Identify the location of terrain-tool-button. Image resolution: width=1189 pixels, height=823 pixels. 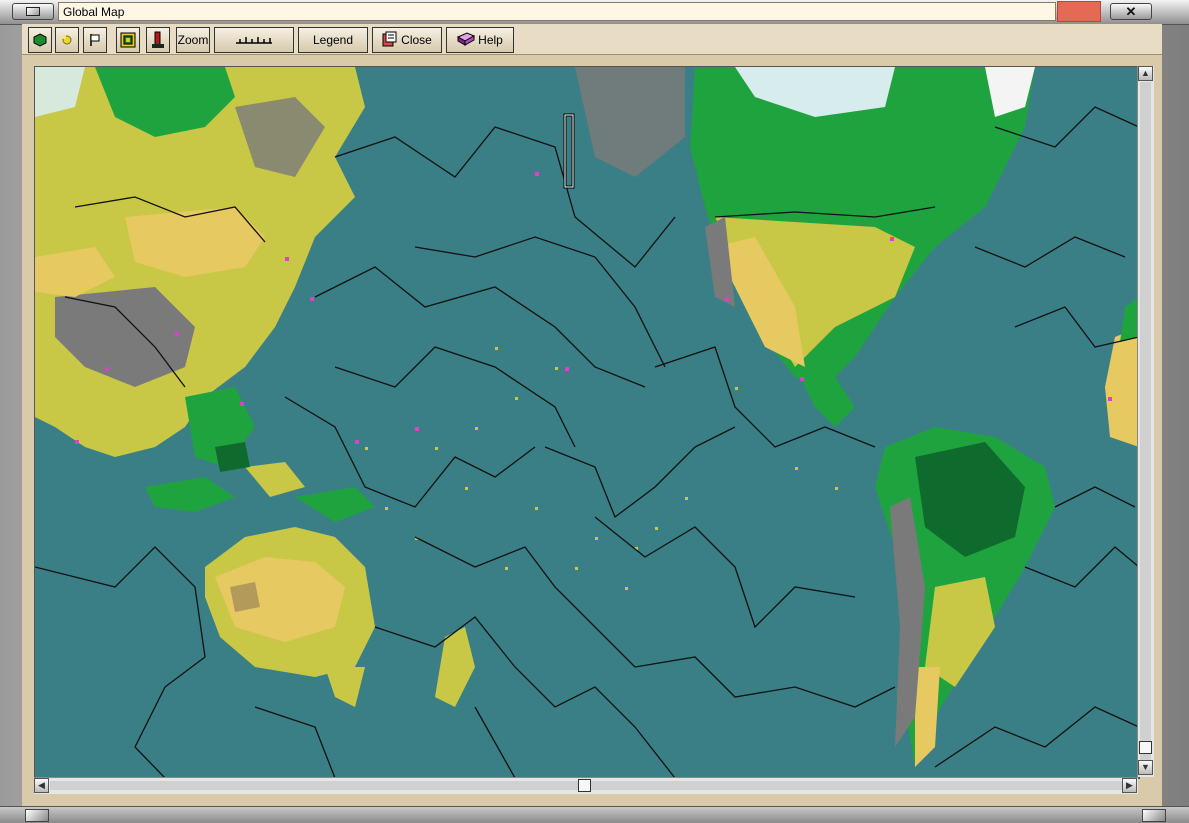
(128, 40).